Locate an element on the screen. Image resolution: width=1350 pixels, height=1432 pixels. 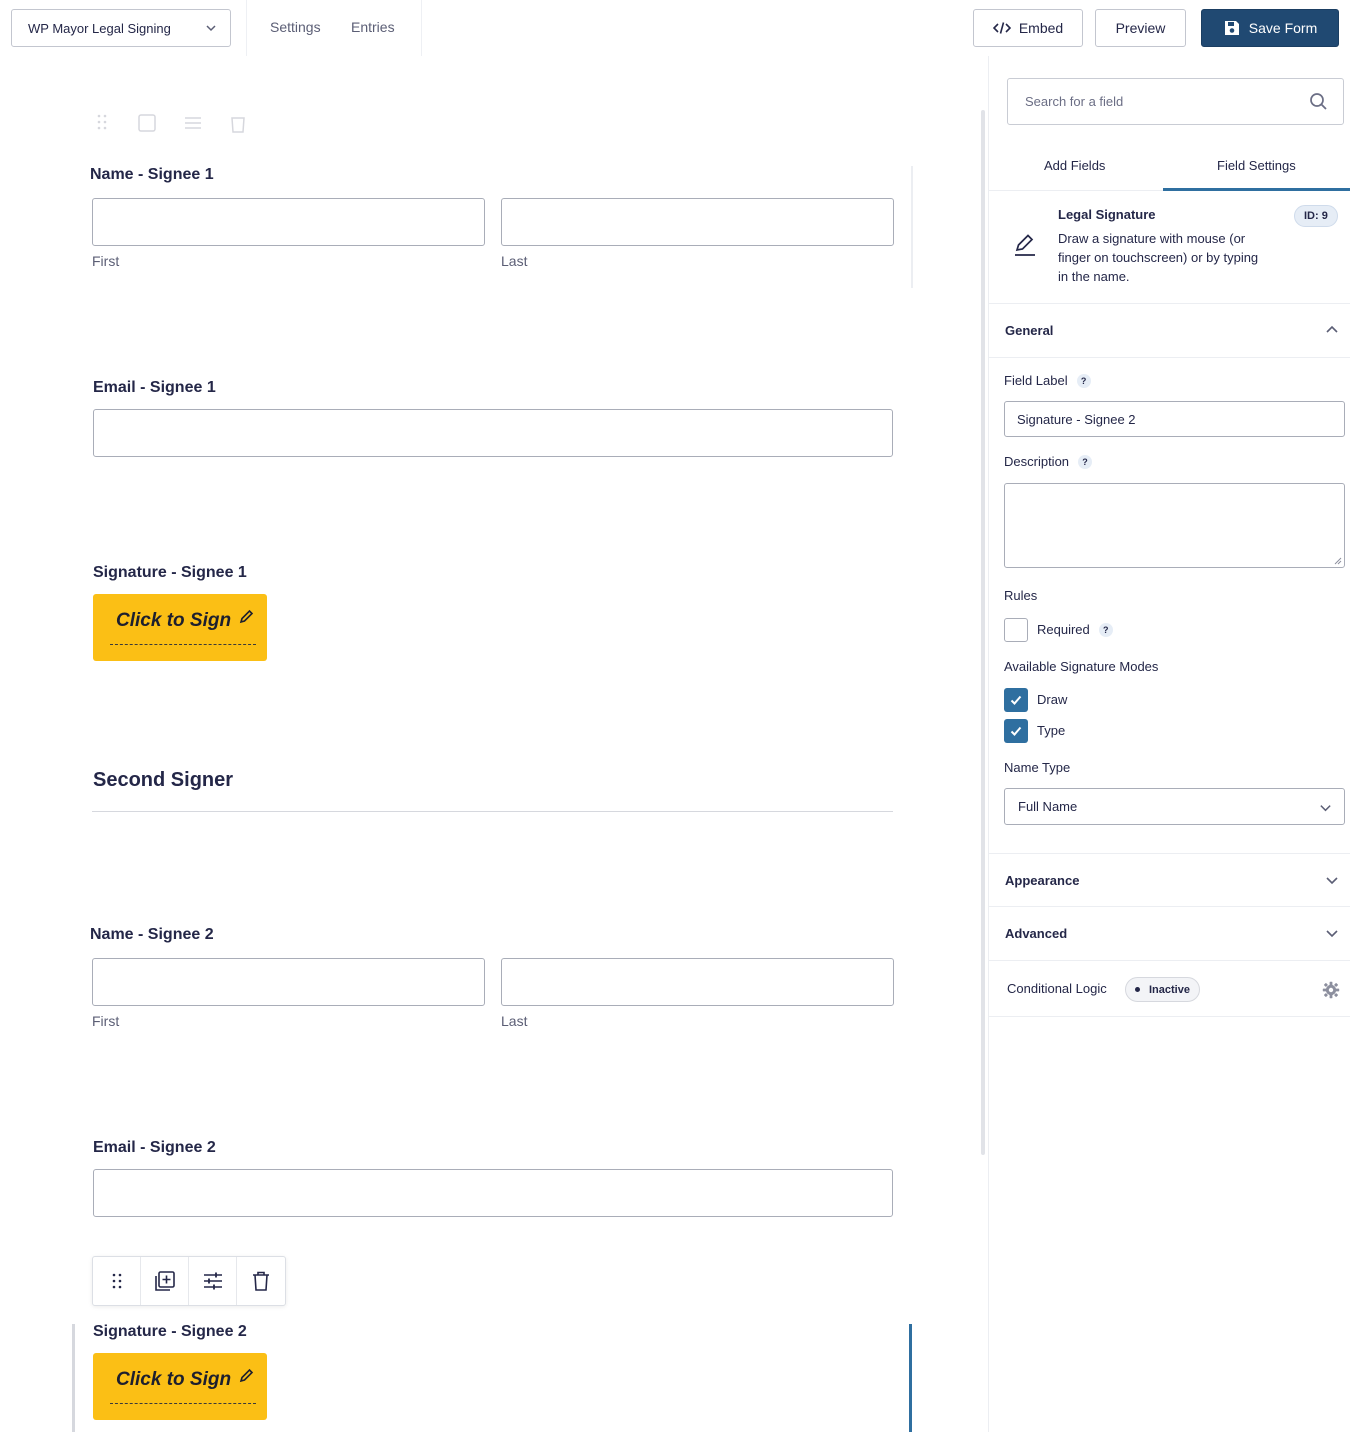
embed-button: Embed is located at coordinates (1028, 28).